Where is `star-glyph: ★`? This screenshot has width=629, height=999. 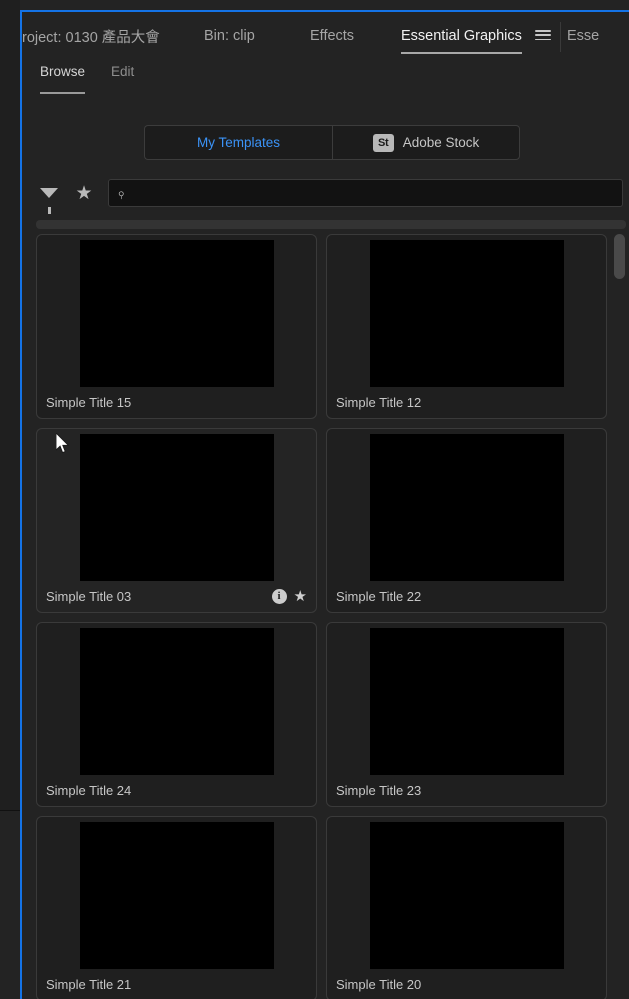
star-glyph: ★ is located at coordinates (84, 193).